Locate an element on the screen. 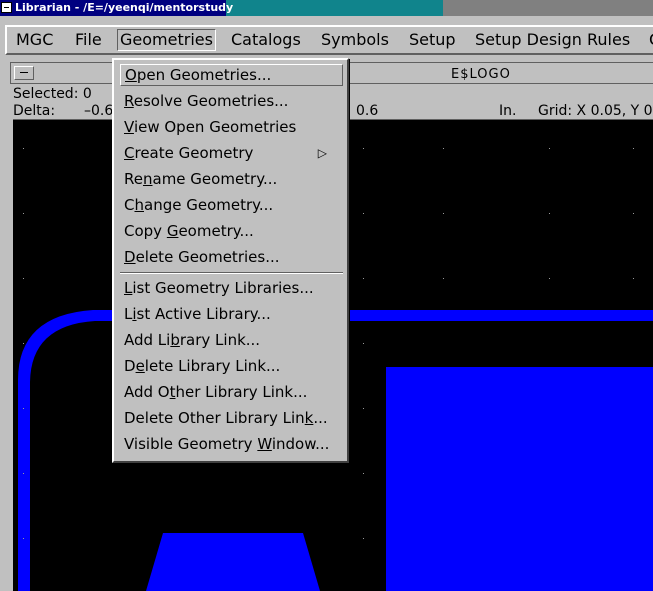  status-selected: Selected: 0 is located at coordinates (52, 94).